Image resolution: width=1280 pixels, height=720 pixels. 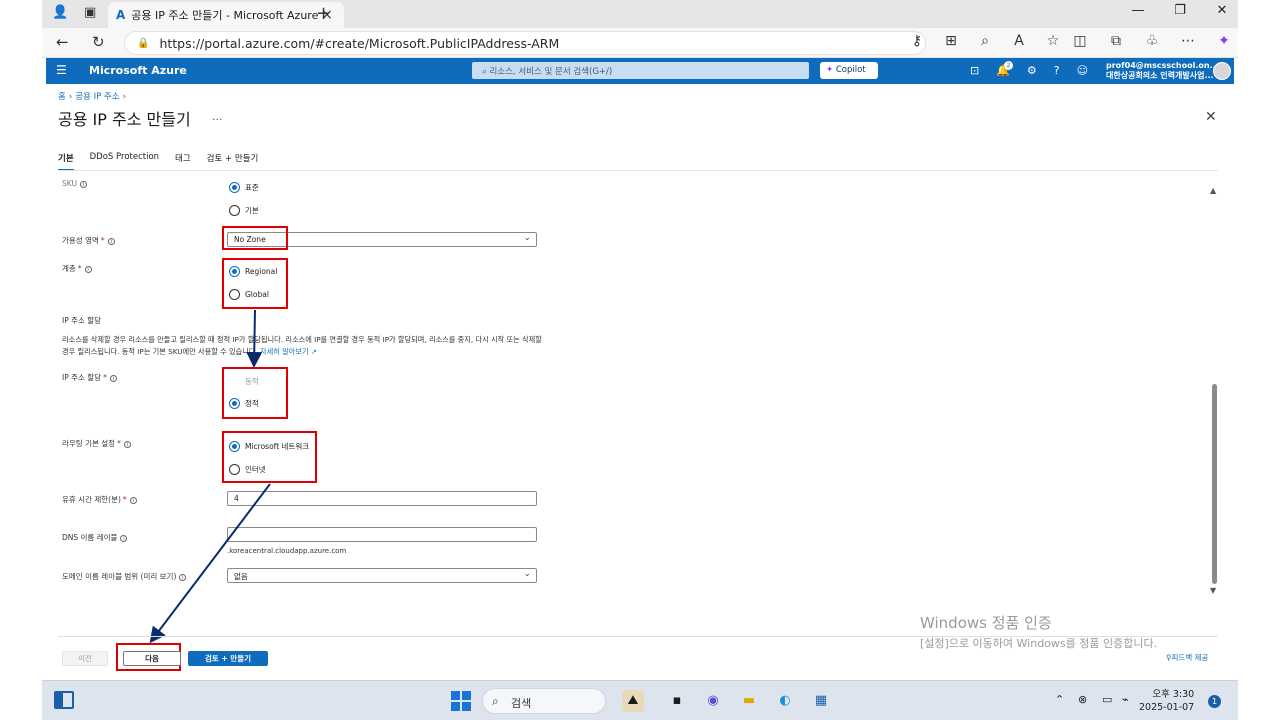 What do you see at coordinates (749, 701) in the screenshot?
I see `file-explorer-icon: ▬` at bounding box center [749, 701].